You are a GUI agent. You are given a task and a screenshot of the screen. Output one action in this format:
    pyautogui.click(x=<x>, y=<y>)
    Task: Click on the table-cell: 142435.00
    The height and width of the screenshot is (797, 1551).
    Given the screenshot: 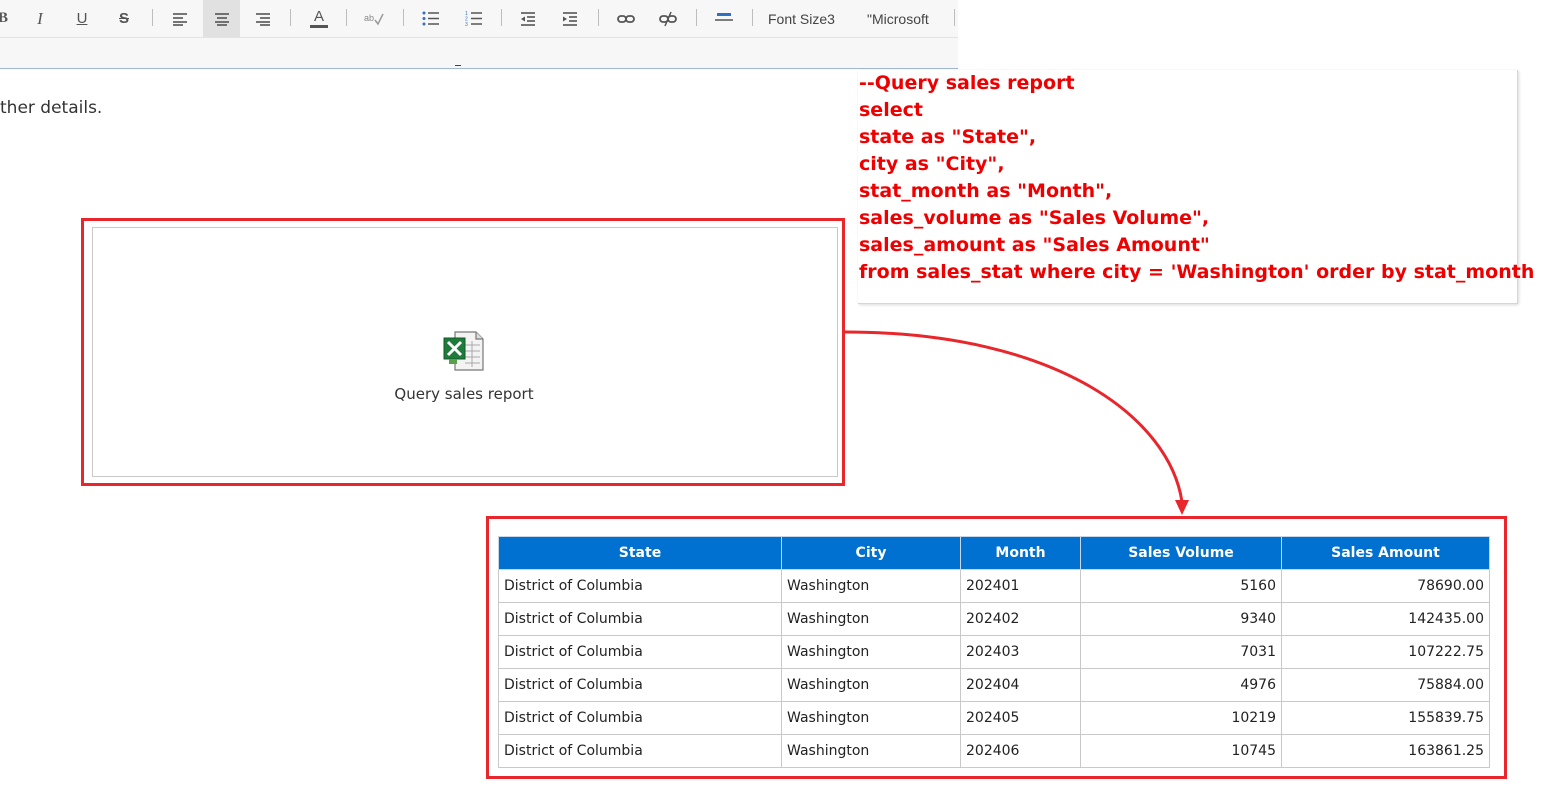 What is the action you would take?
    pyautogui.click(x=1385, y=619)
    